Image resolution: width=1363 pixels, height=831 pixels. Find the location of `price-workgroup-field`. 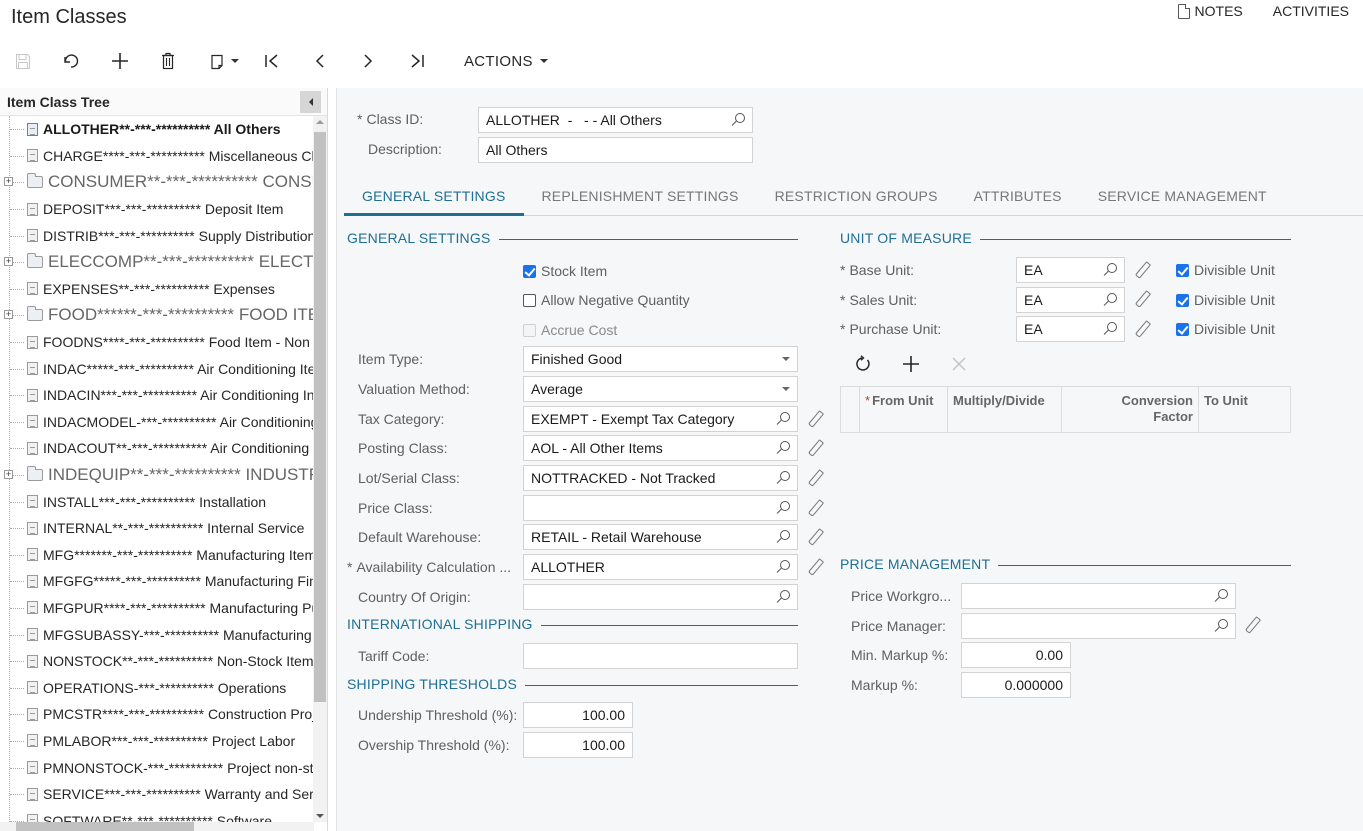

price-workgroup-field is located at coordinates (1098, 596).